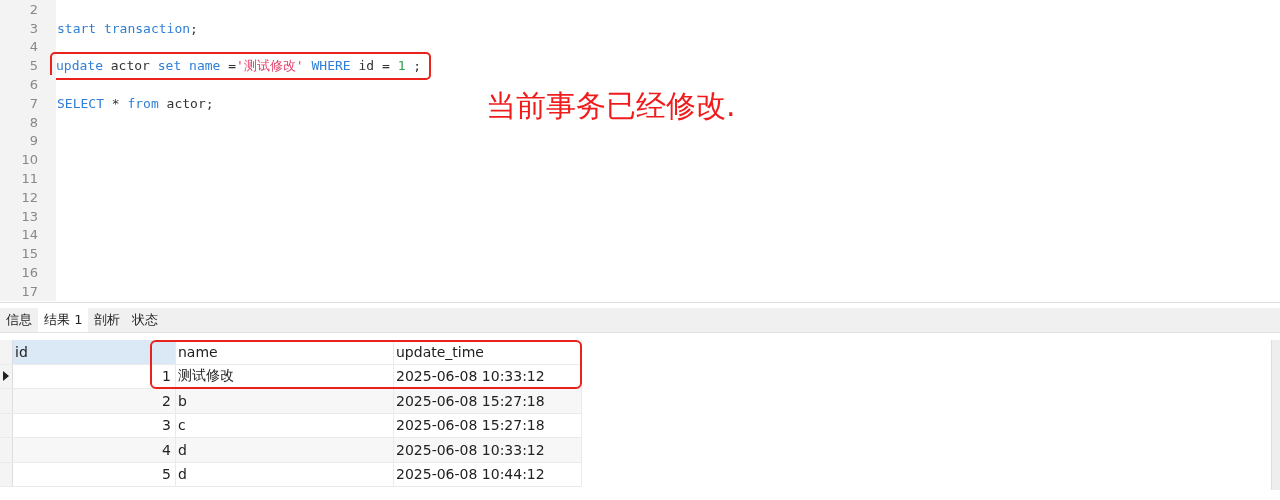  Describe the element at coordinates (28, 272) in the screenshot. I see `line-number: 16` at that location.